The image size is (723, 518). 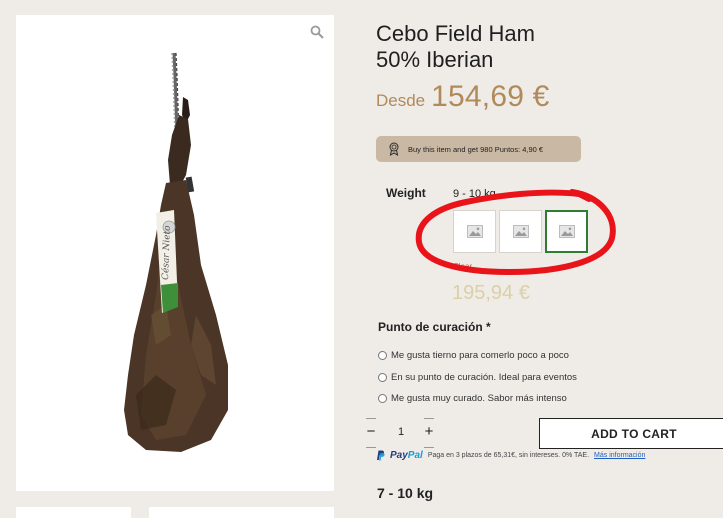 I want to click on quantity-increase-button: +, so click(x=429, y=432).